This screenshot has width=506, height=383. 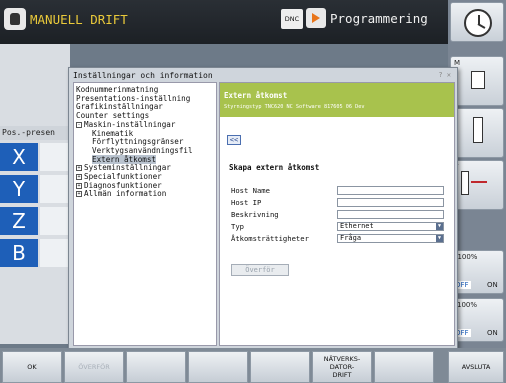 I want to click on axis-b-value, so click(x=55, y=253).